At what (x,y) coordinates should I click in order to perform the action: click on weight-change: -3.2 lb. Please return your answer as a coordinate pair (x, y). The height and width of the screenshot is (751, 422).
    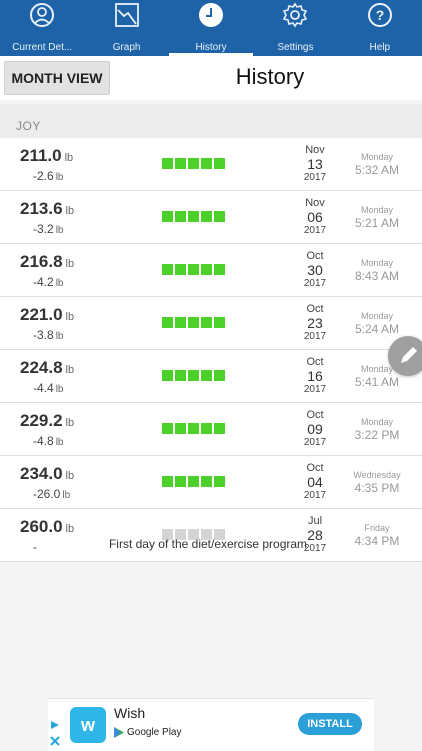
    Looking at the image, I should click on (48, 229).